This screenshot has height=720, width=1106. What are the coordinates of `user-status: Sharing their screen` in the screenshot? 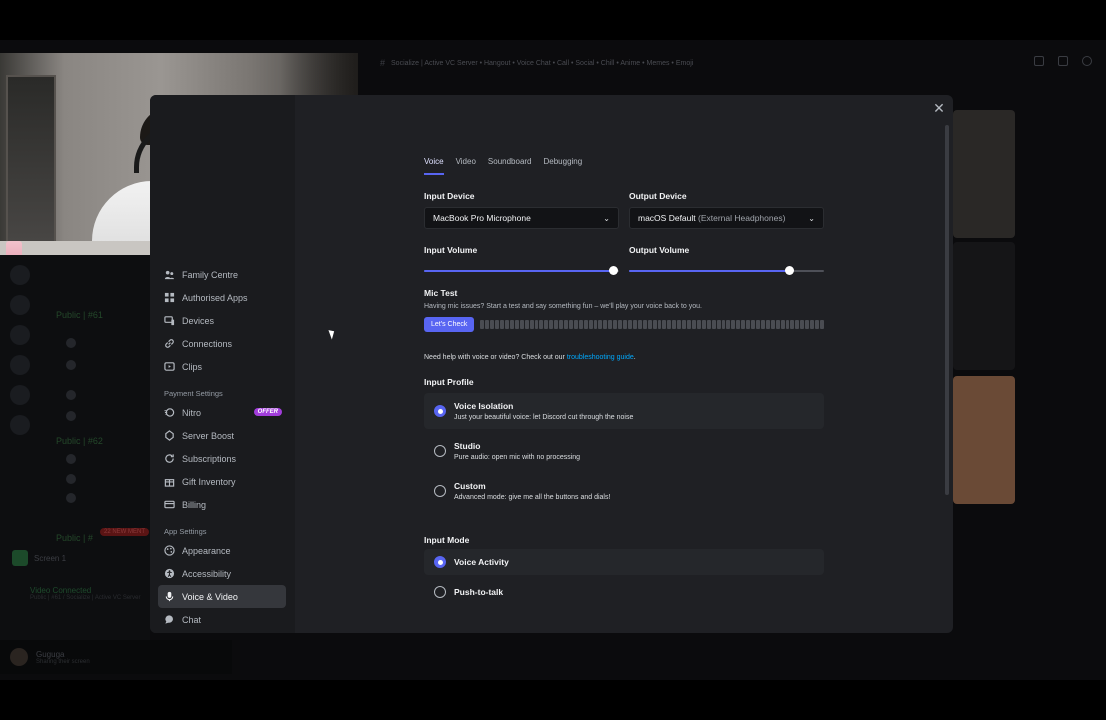 It's located at (63, 661).